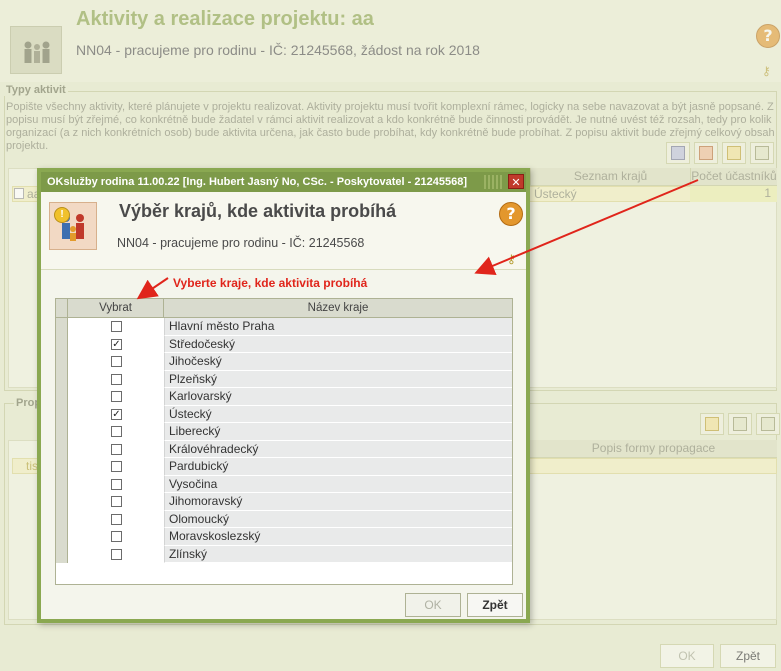 The height and width of the screenshot is (671, 781). I want to click on arrow-to-select-column, so click(152, 288).